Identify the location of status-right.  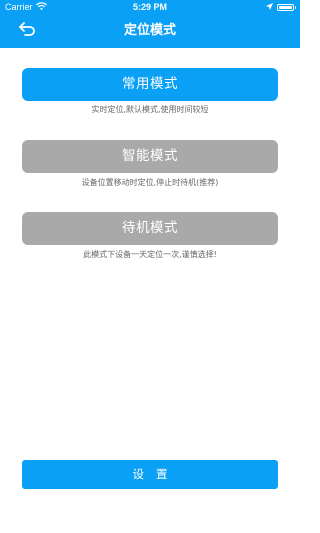
(281, 7).